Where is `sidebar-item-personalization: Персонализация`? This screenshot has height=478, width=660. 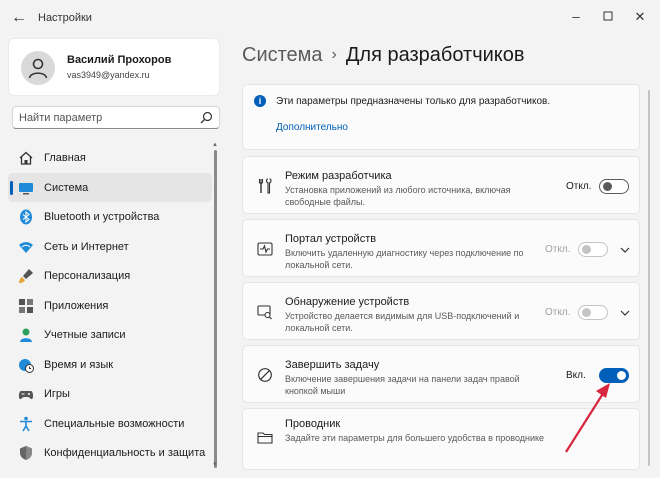
sidebar-item-personalization: Персонализация is located at coordinates (110, 276).